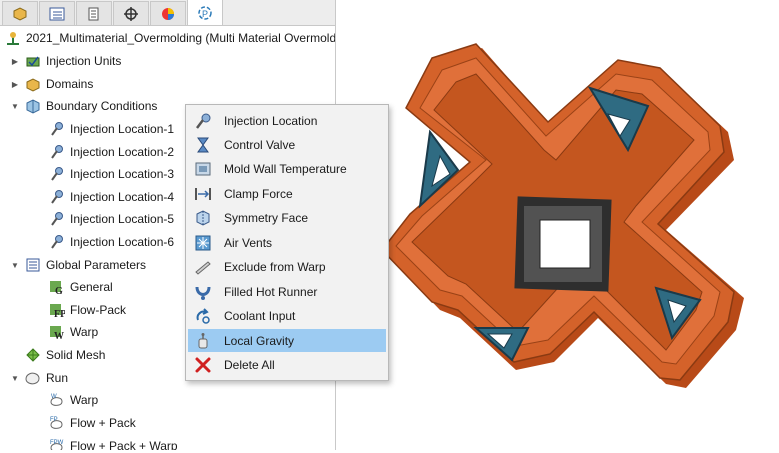 The width and height of the screenshot is (779, 453). I want to click on tab-property-manager, so click(57, 13).